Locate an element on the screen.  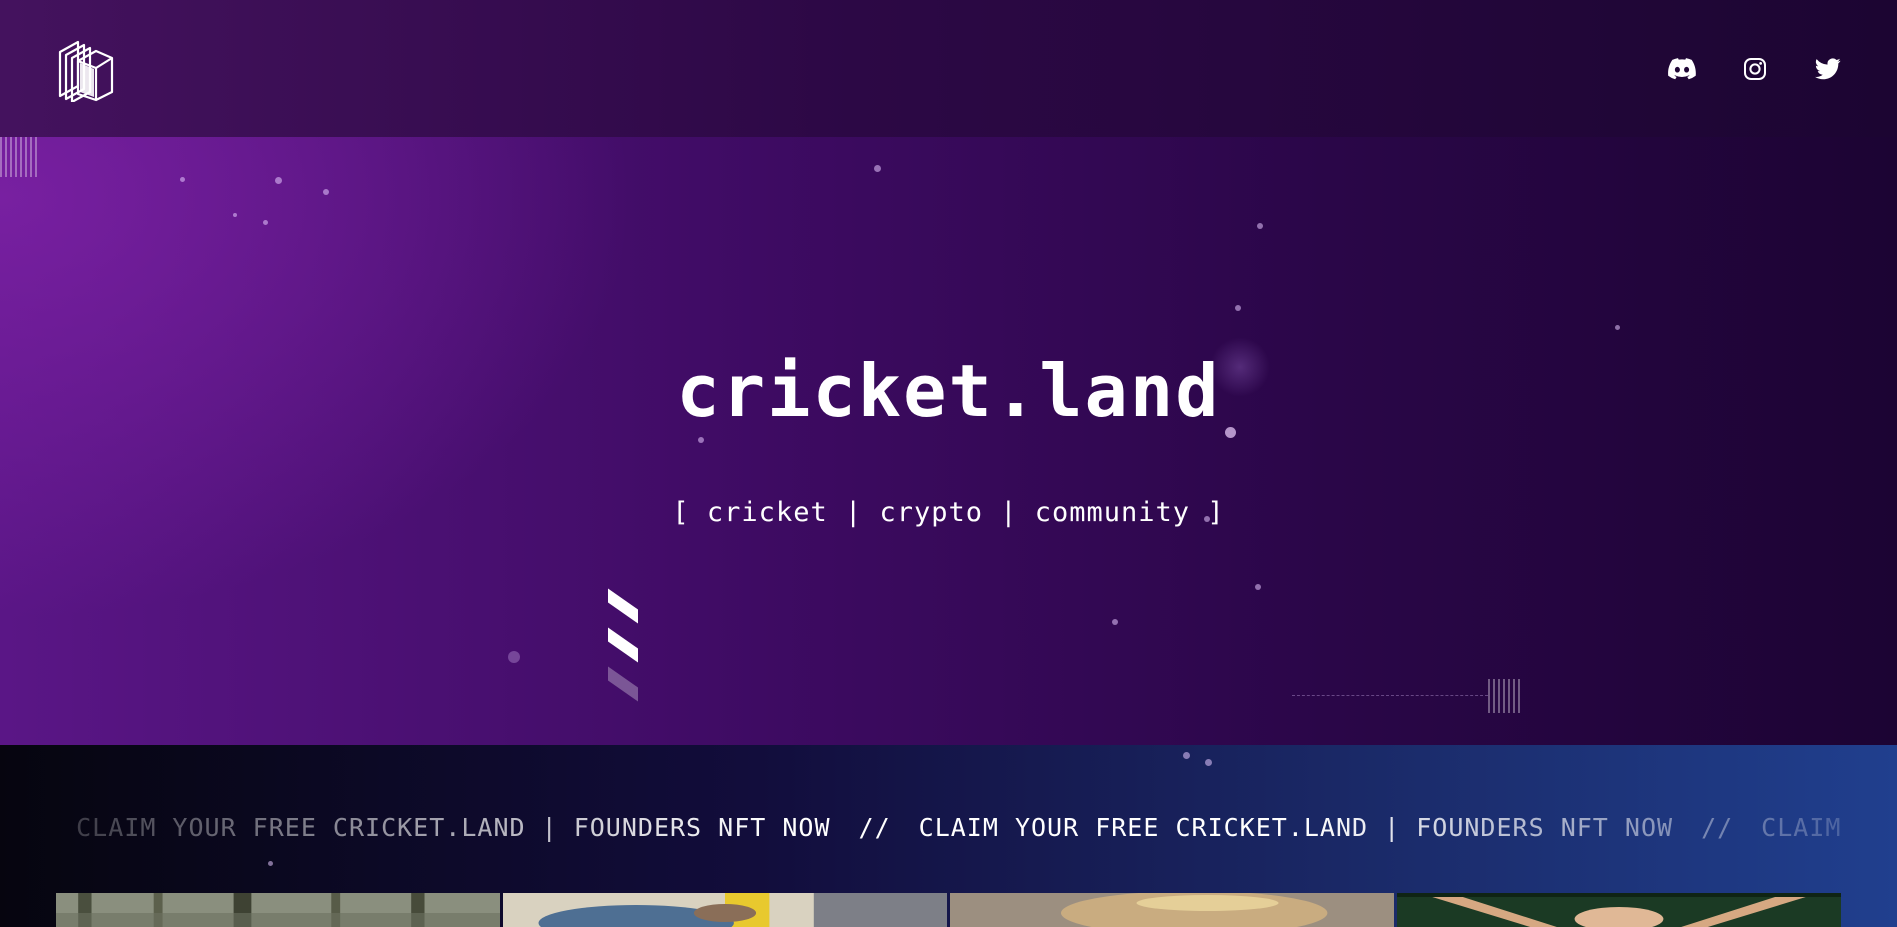
discord-icon is located at coordinates (1682, 69).